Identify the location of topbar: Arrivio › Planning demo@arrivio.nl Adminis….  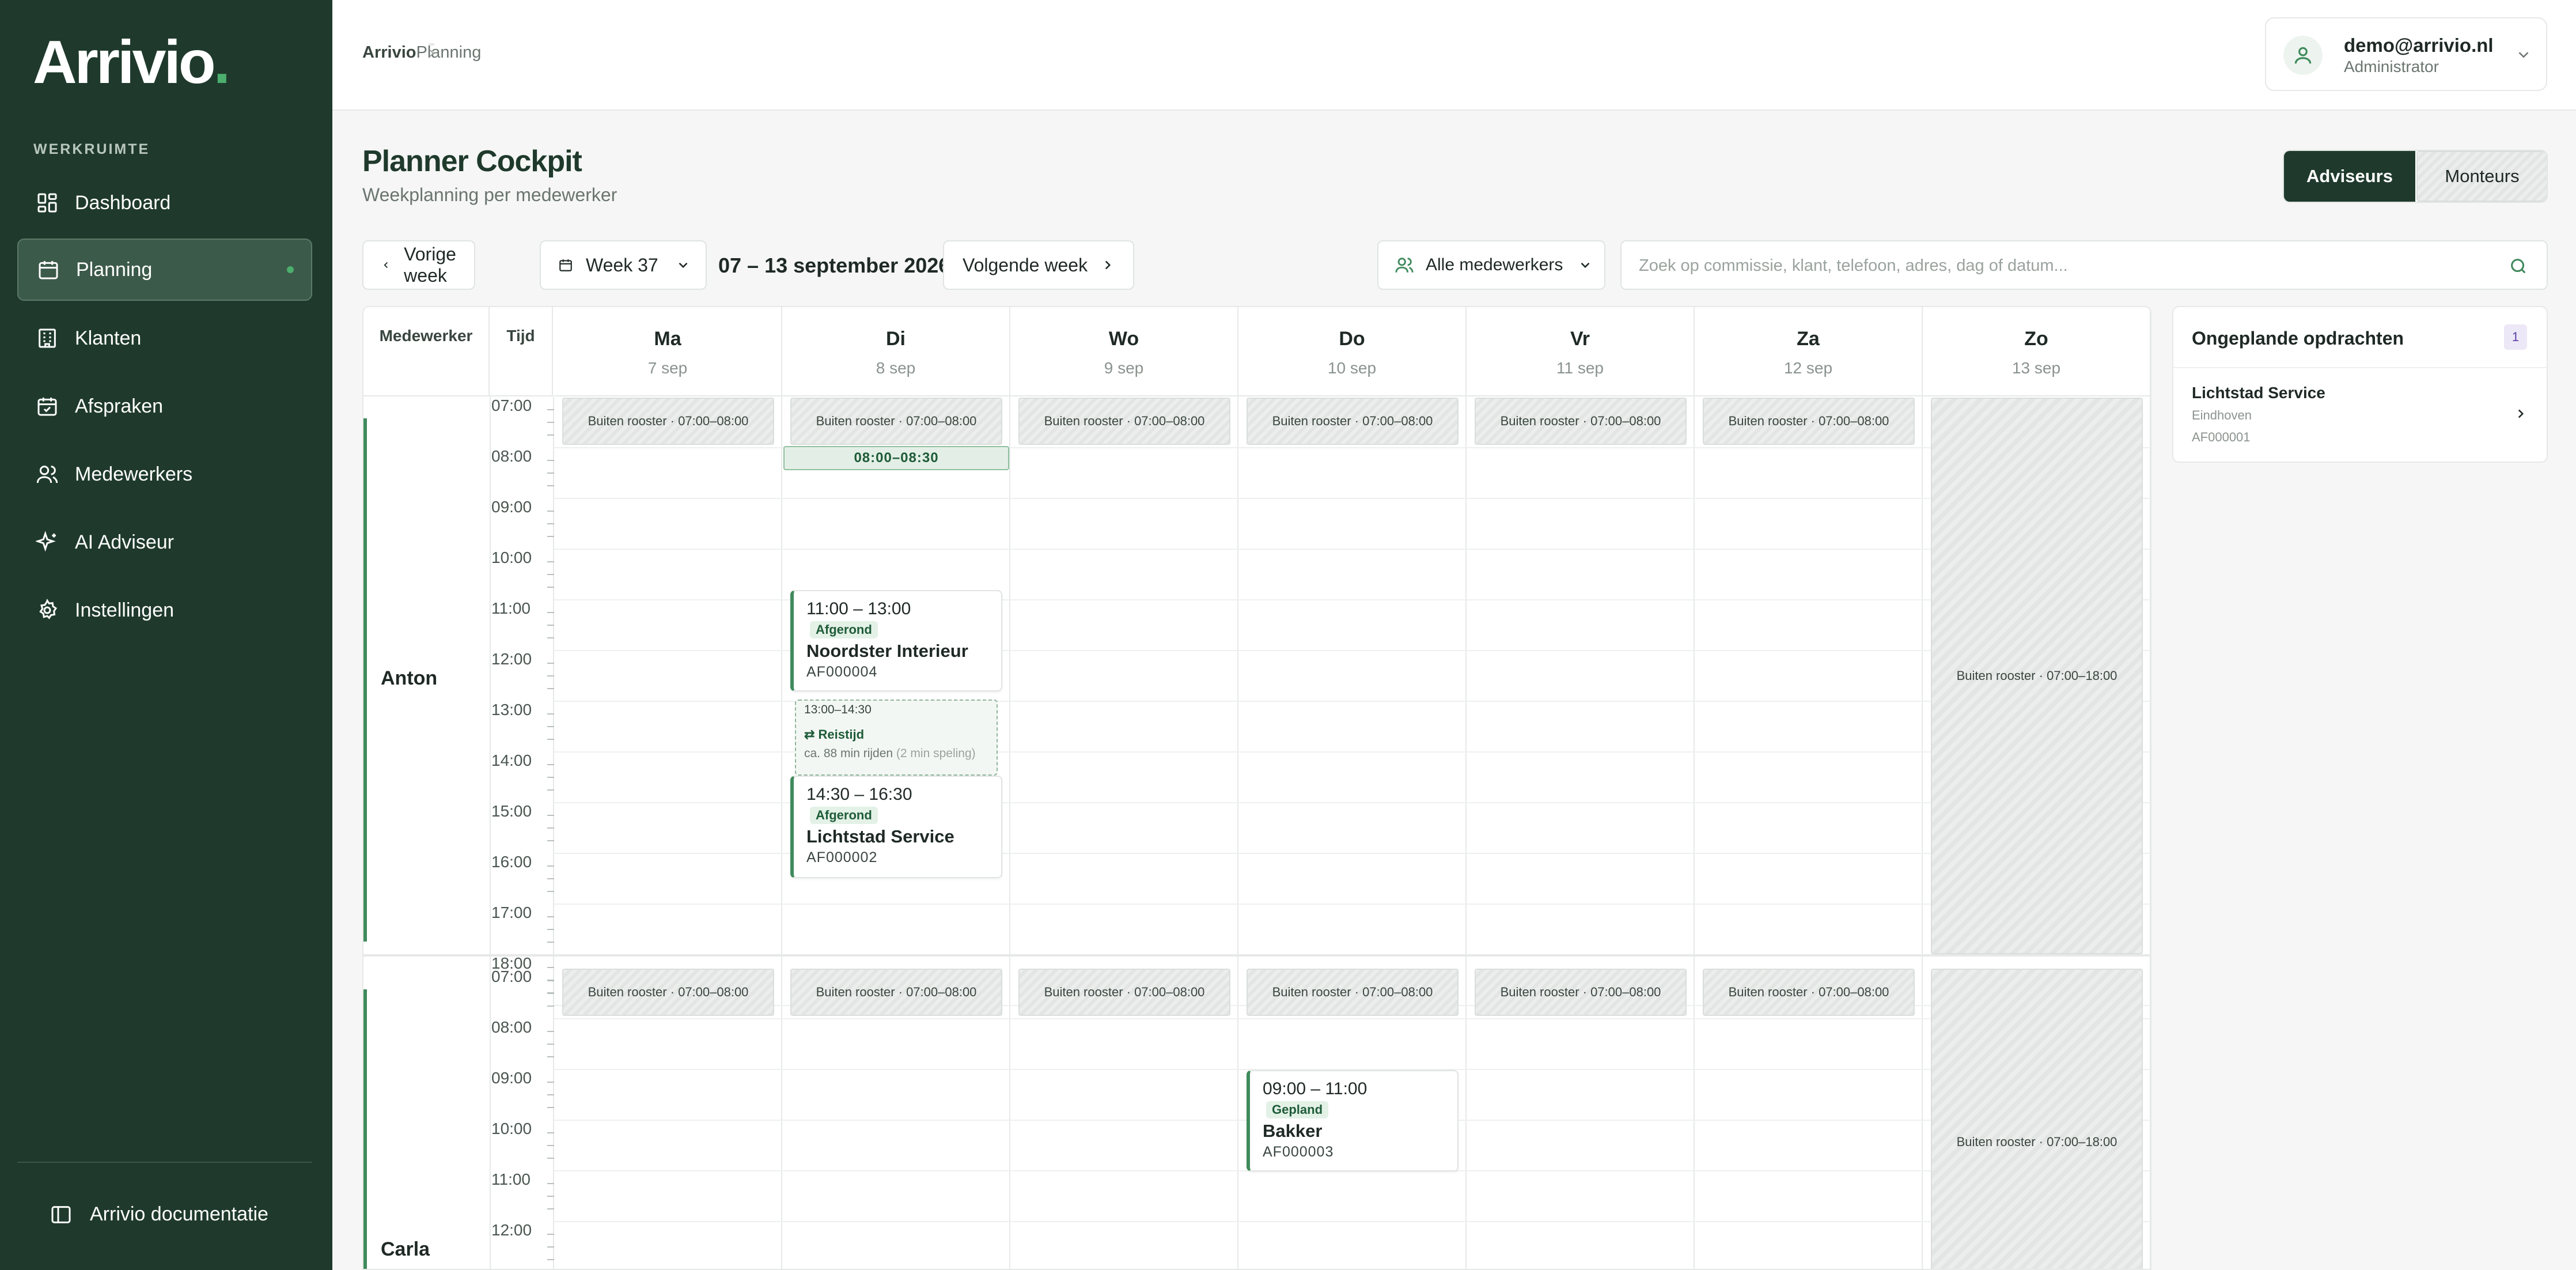
(1454, 55).